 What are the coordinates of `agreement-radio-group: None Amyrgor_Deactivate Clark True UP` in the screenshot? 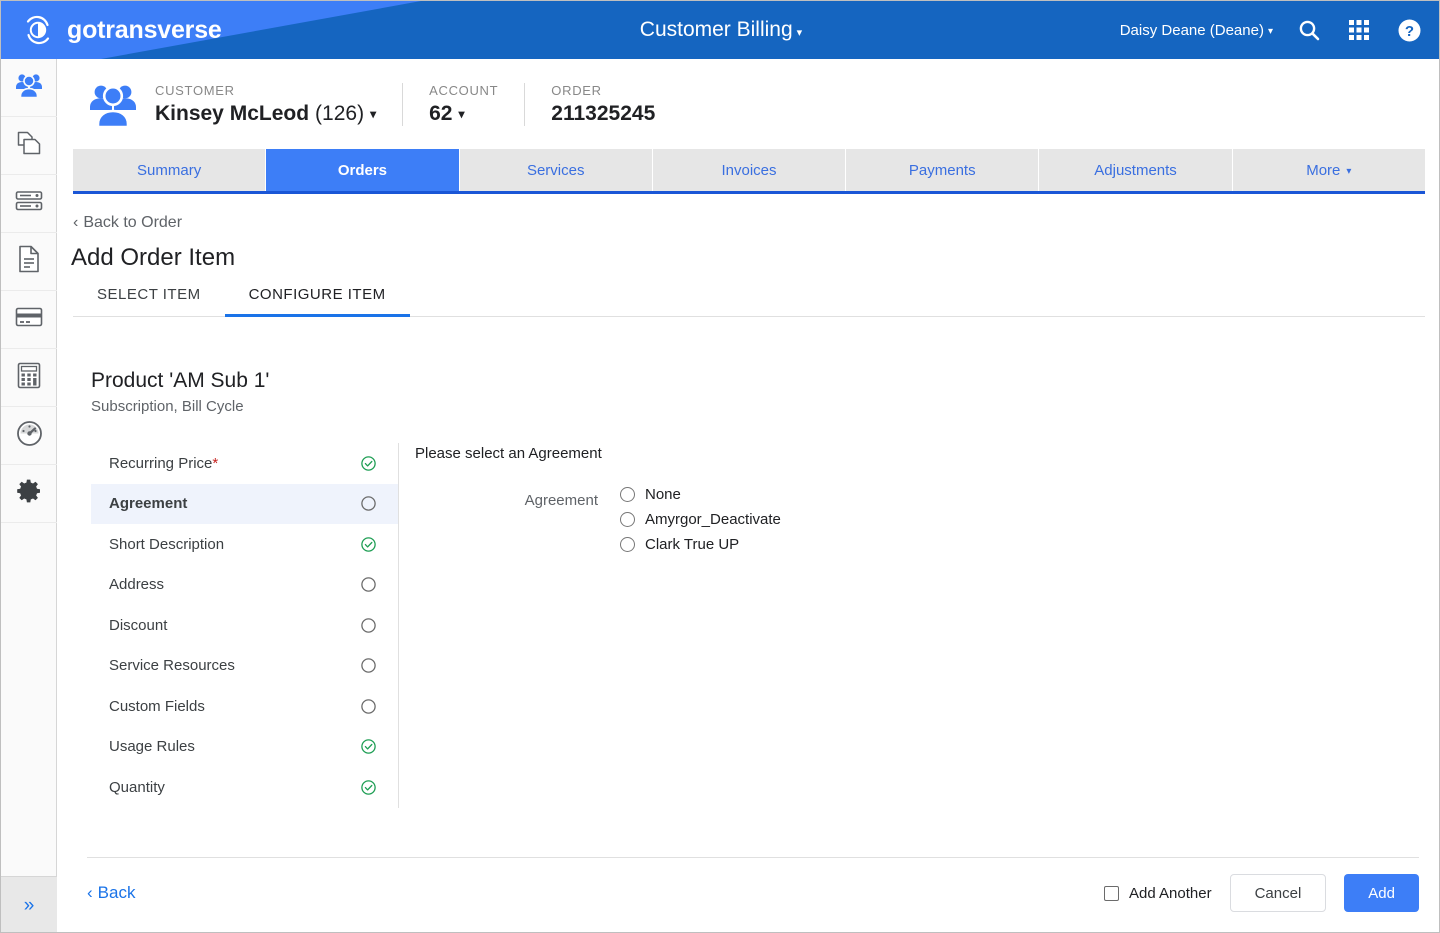 It's located at (700, 519).